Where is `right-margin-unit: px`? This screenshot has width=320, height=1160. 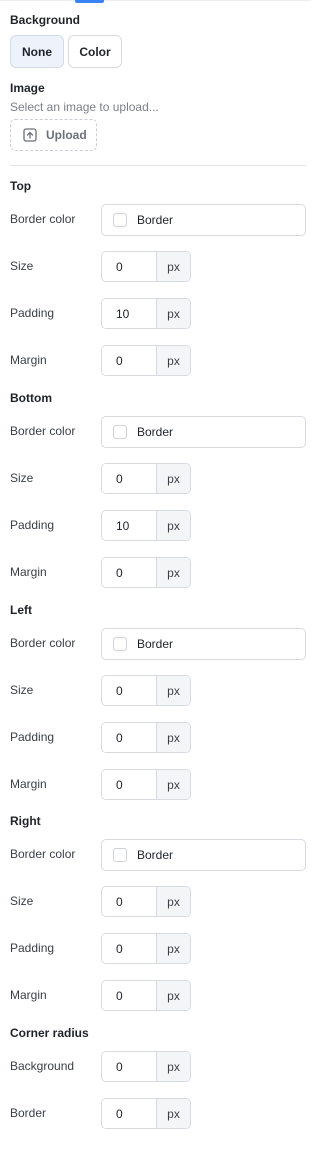 right-margin-unit: px is located at coordinates (173, 995).